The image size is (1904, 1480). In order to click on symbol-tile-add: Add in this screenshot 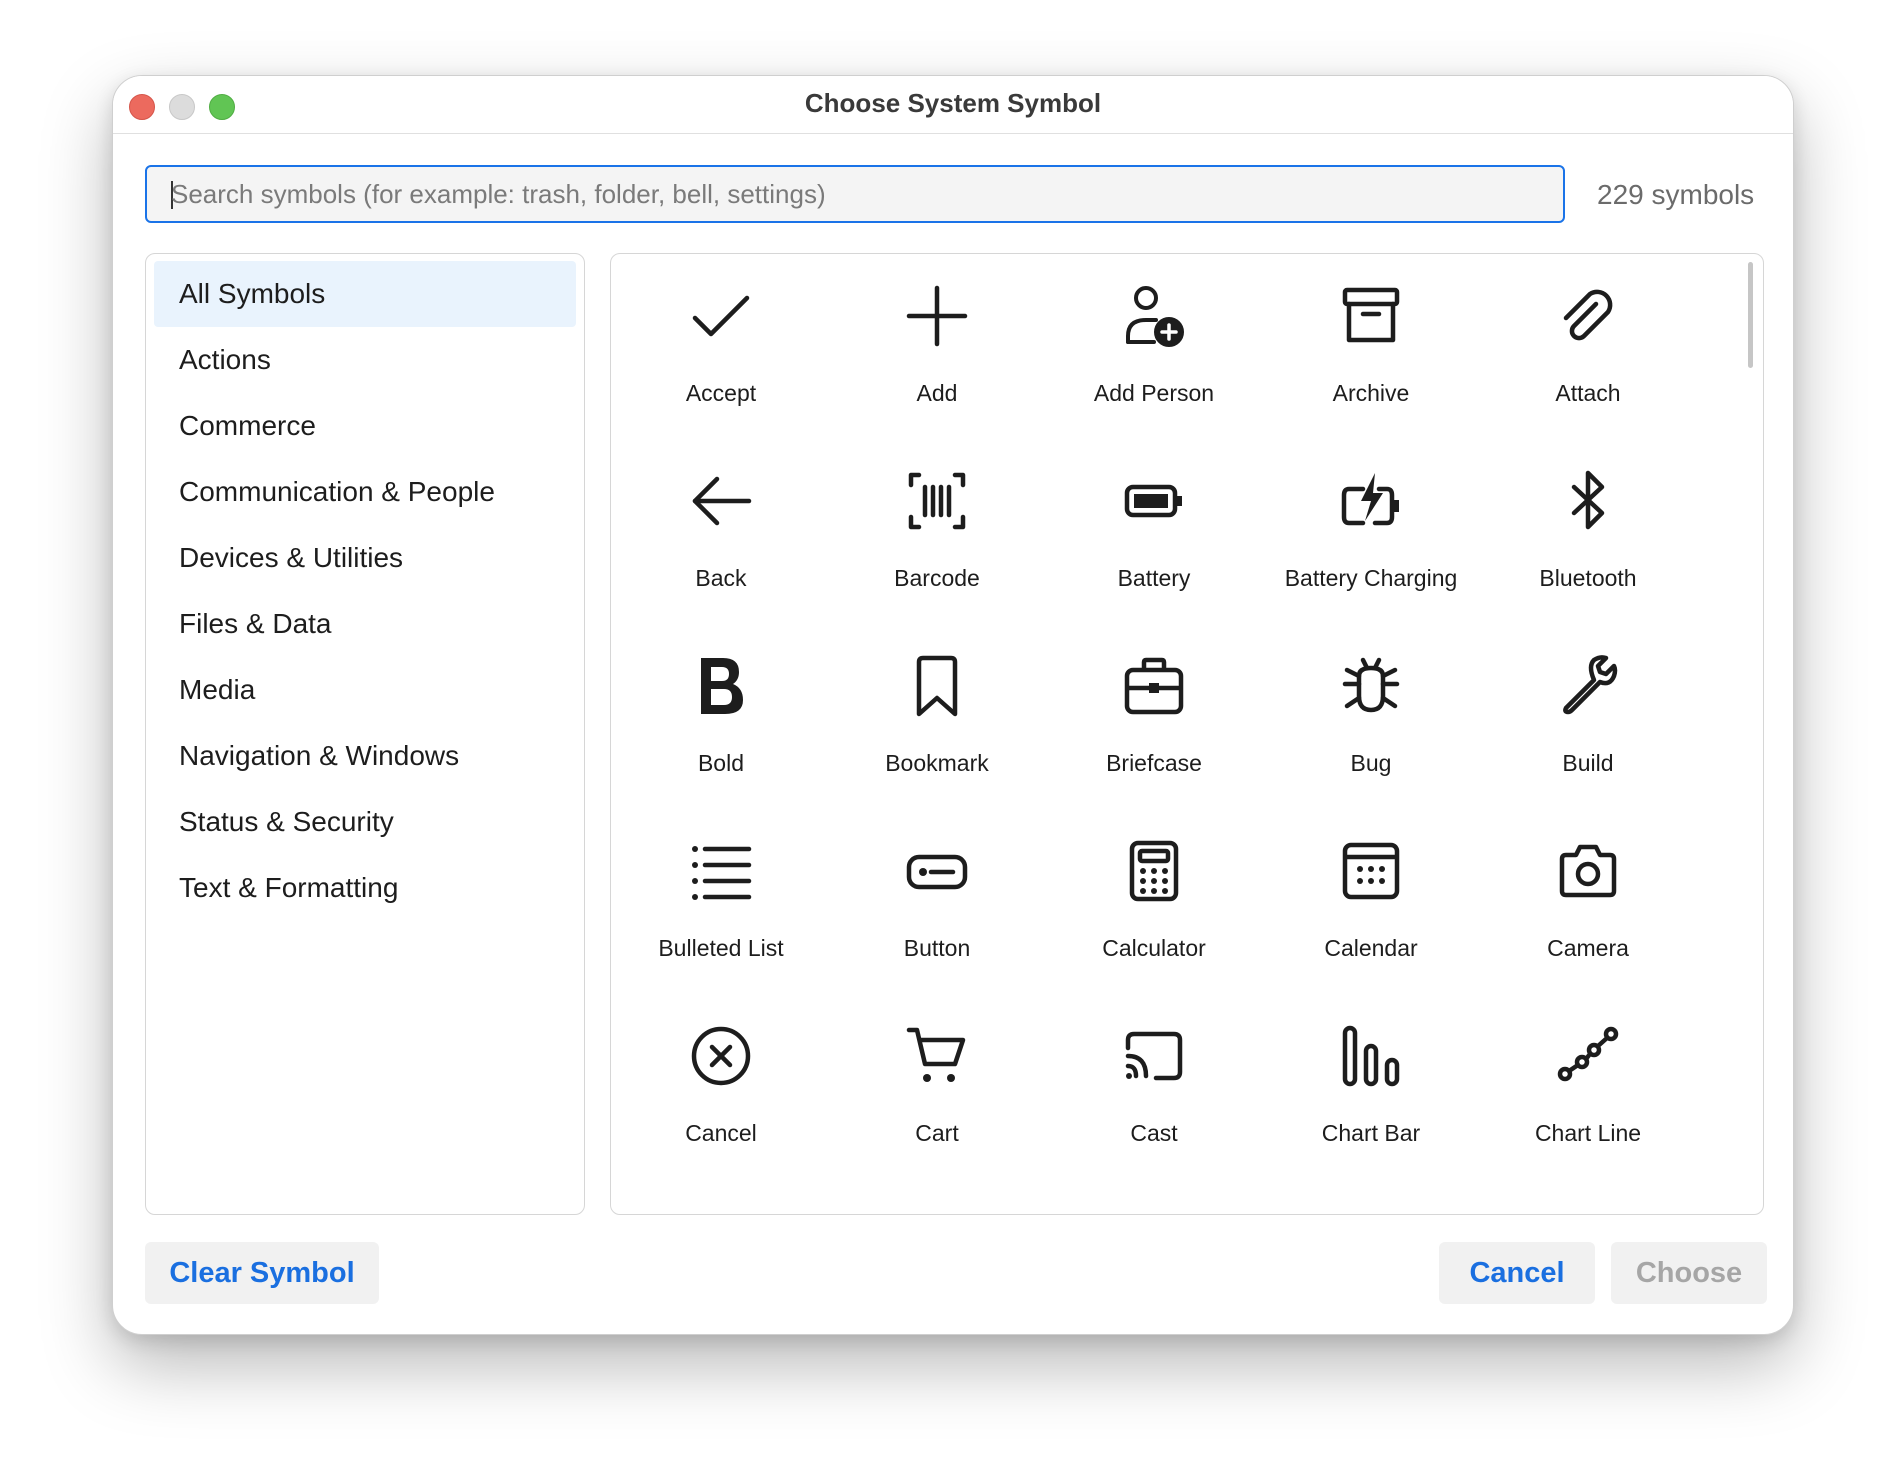, I will do `click(937, 351)`.